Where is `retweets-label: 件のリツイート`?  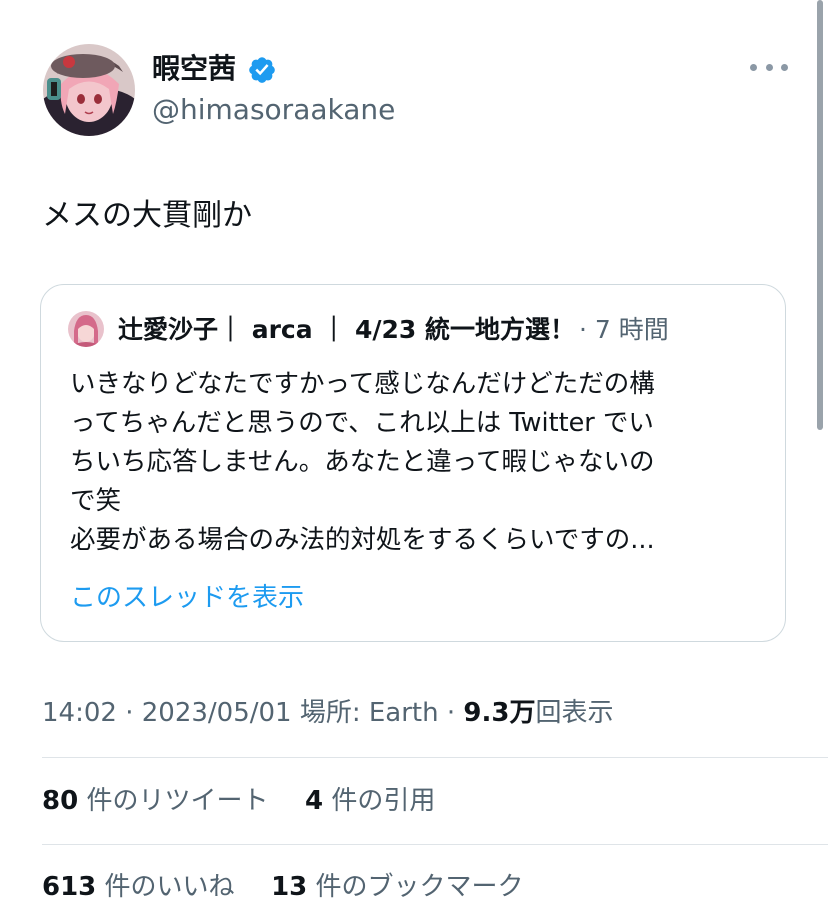
retweets-label: 件のリツイート is located at coordinates (177, 801).